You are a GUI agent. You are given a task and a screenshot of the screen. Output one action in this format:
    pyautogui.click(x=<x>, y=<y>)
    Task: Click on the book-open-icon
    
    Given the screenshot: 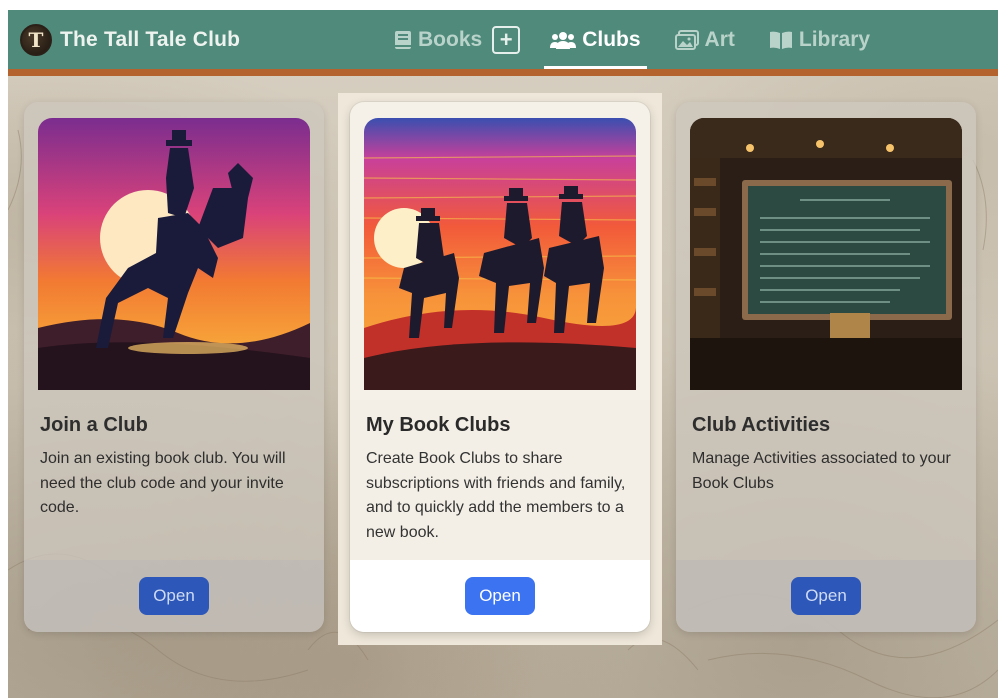 What is the action you would take?
    pyautogui.click(x=781, y=40)
    